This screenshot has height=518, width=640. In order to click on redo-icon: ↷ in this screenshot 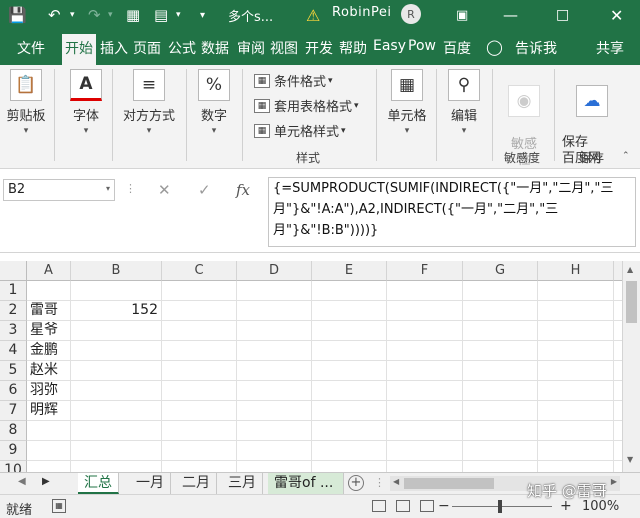, I will do `click(94, 15)`.